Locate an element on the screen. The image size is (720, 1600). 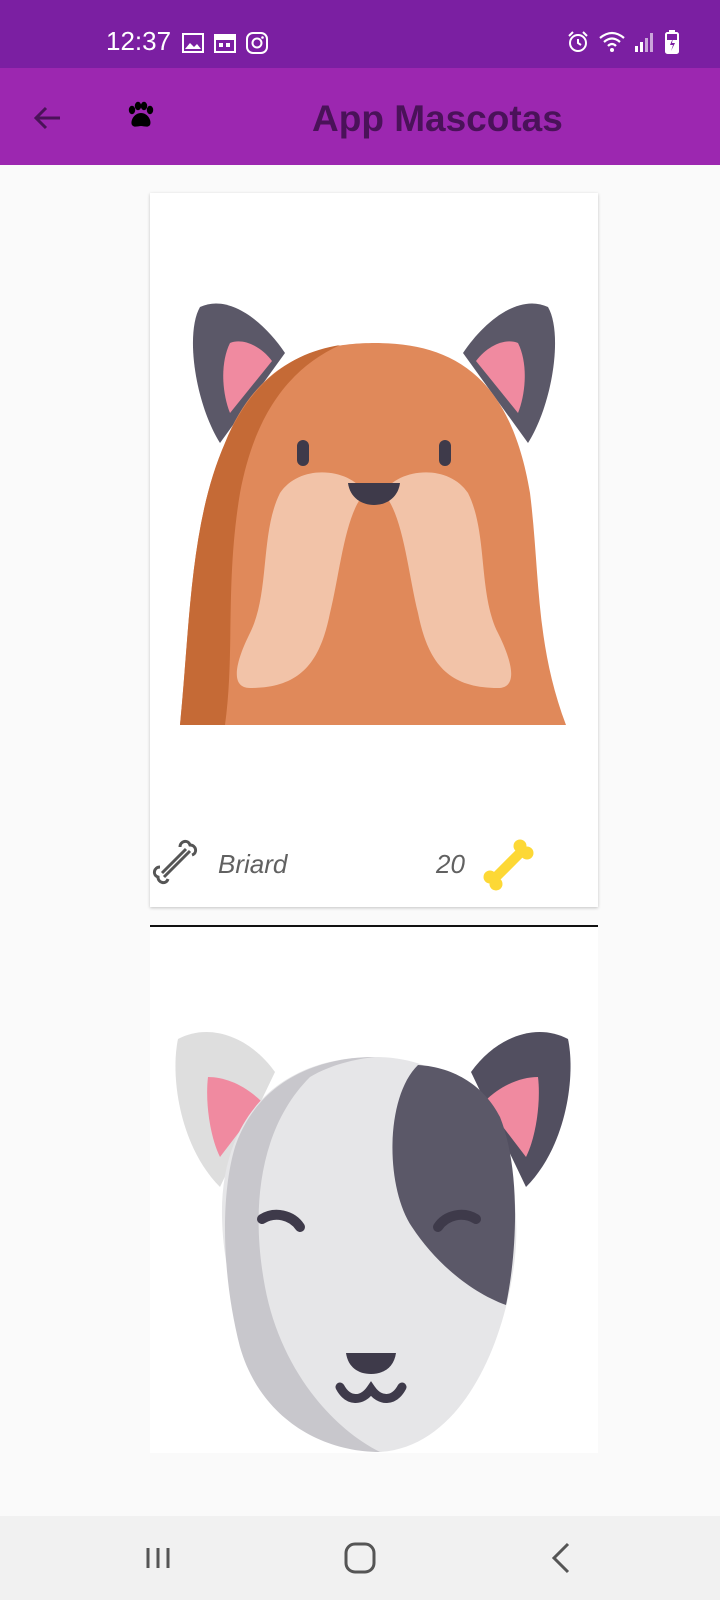
paw-icon is located at coordinates (141, 114).